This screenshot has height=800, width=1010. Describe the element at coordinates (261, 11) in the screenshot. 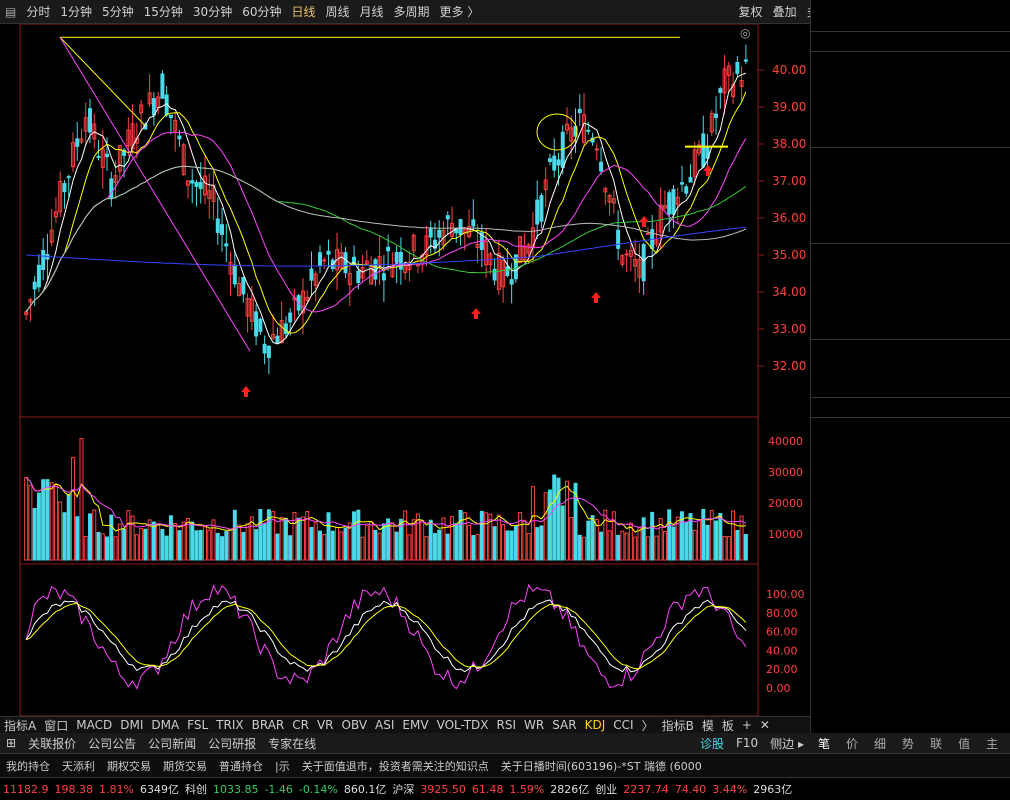

I see `period-tab: 60分钟` at that location.